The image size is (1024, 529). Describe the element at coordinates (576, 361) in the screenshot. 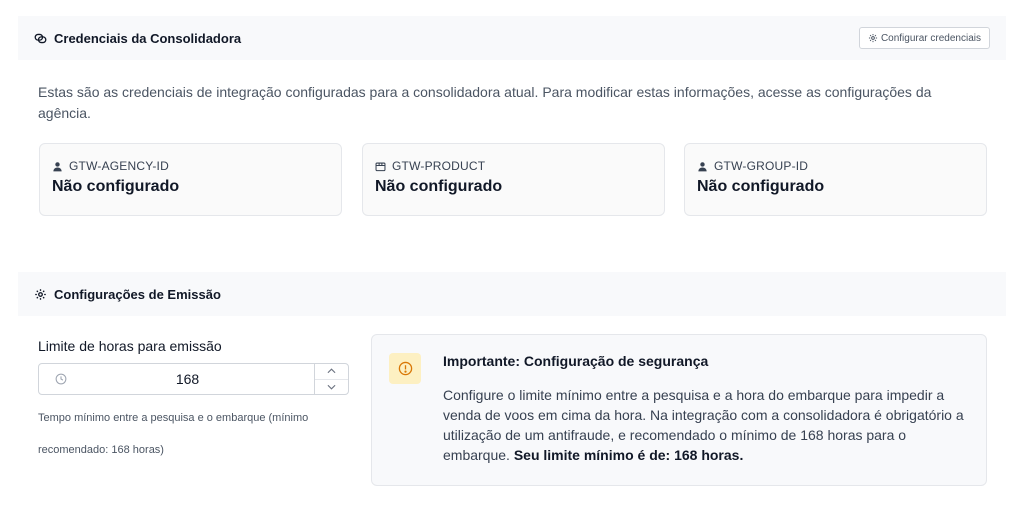

I see `alert-title: Importante: Configuração de segurança` at that location.